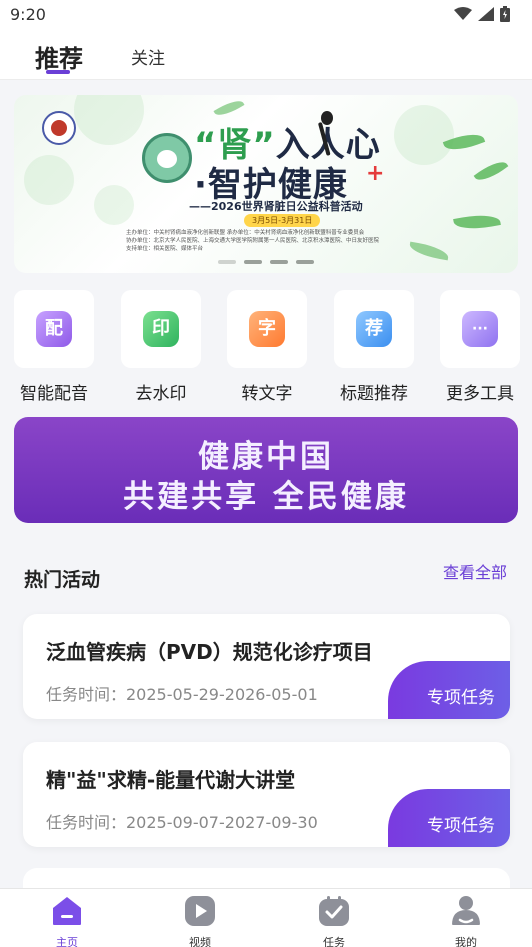 Image resolution: width=532 pixels, height=947 pixels. I want to click on view-all-link: 查看全部, so click(475, 571).